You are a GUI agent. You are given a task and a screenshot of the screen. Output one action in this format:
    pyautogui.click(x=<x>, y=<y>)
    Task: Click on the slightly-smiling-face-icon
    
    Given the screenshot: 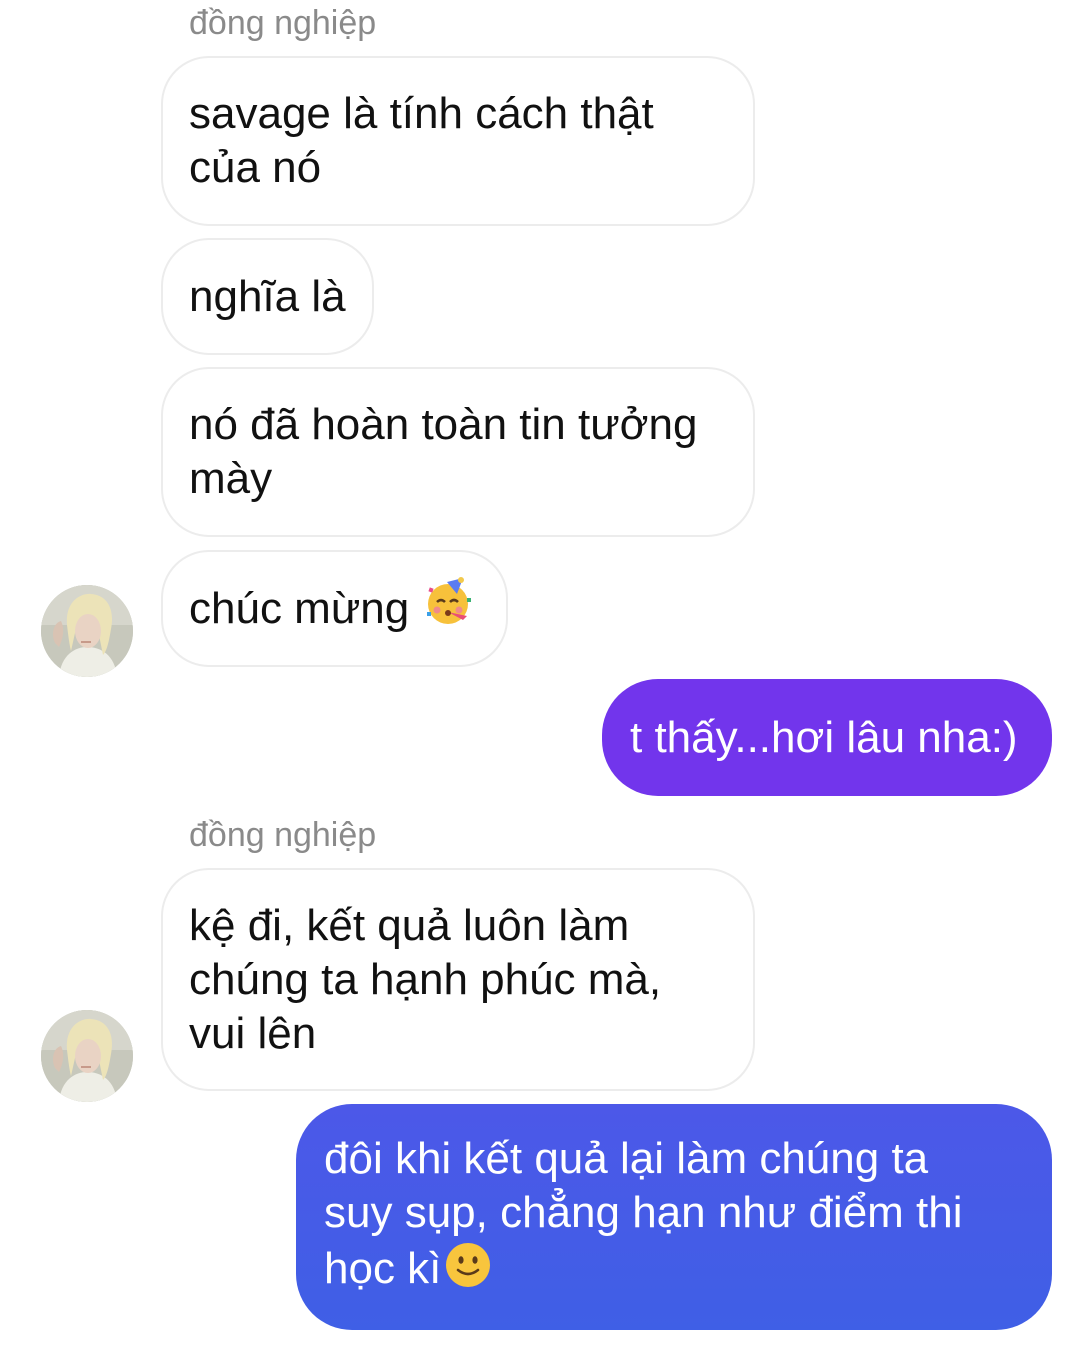 What is the action you would take?
    pyautogui.click(x=468, y=1271)
    